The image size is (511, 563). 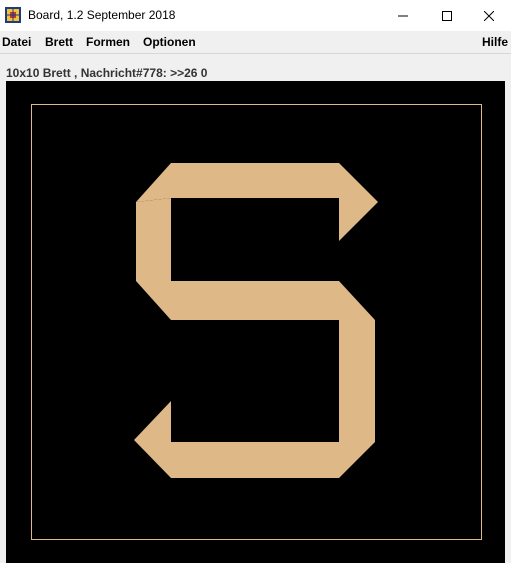 I want to click on close-icon, so click(x=489, y=15).